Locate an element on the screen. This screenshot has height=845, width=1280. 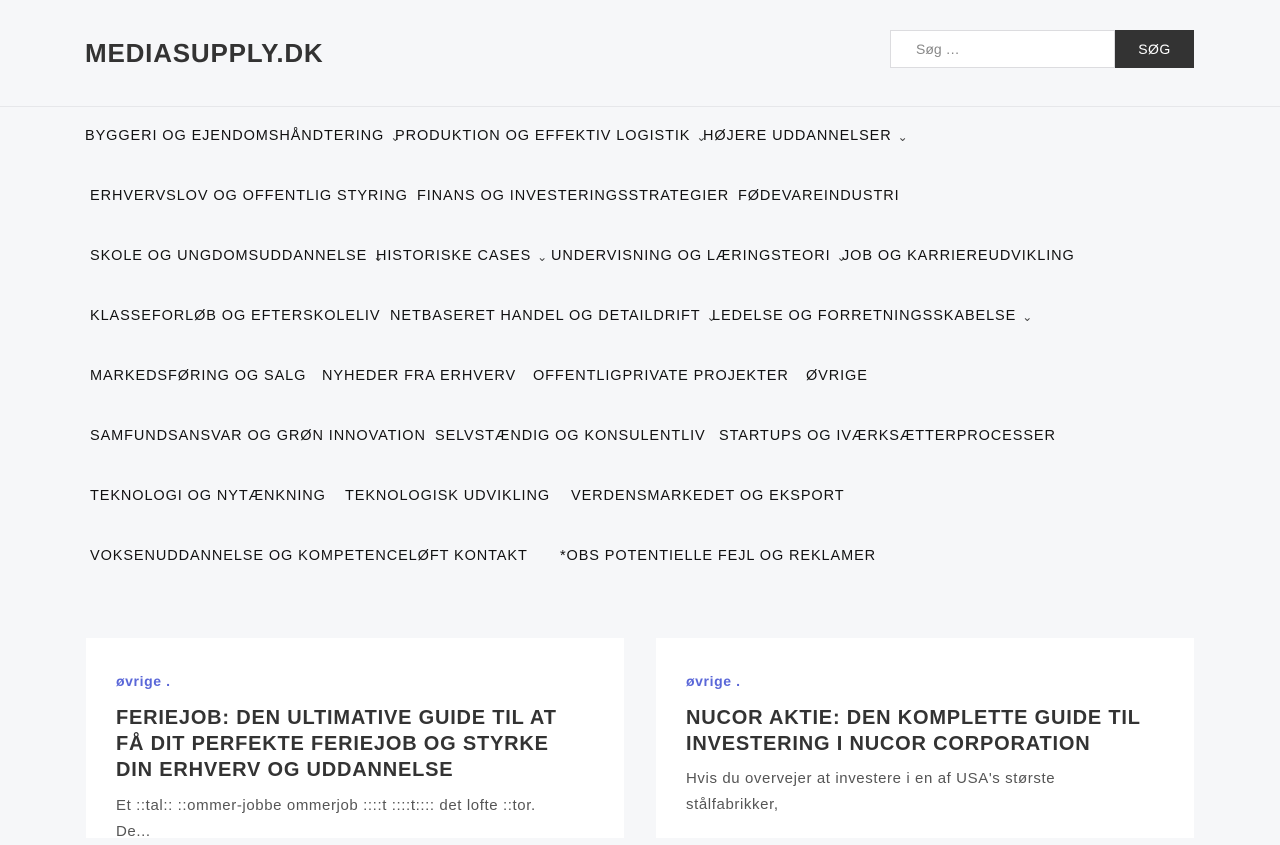
nav-item-label: NETBASERET HANDEL OG DETAILDRIFT is located at coordinates (545, 316).